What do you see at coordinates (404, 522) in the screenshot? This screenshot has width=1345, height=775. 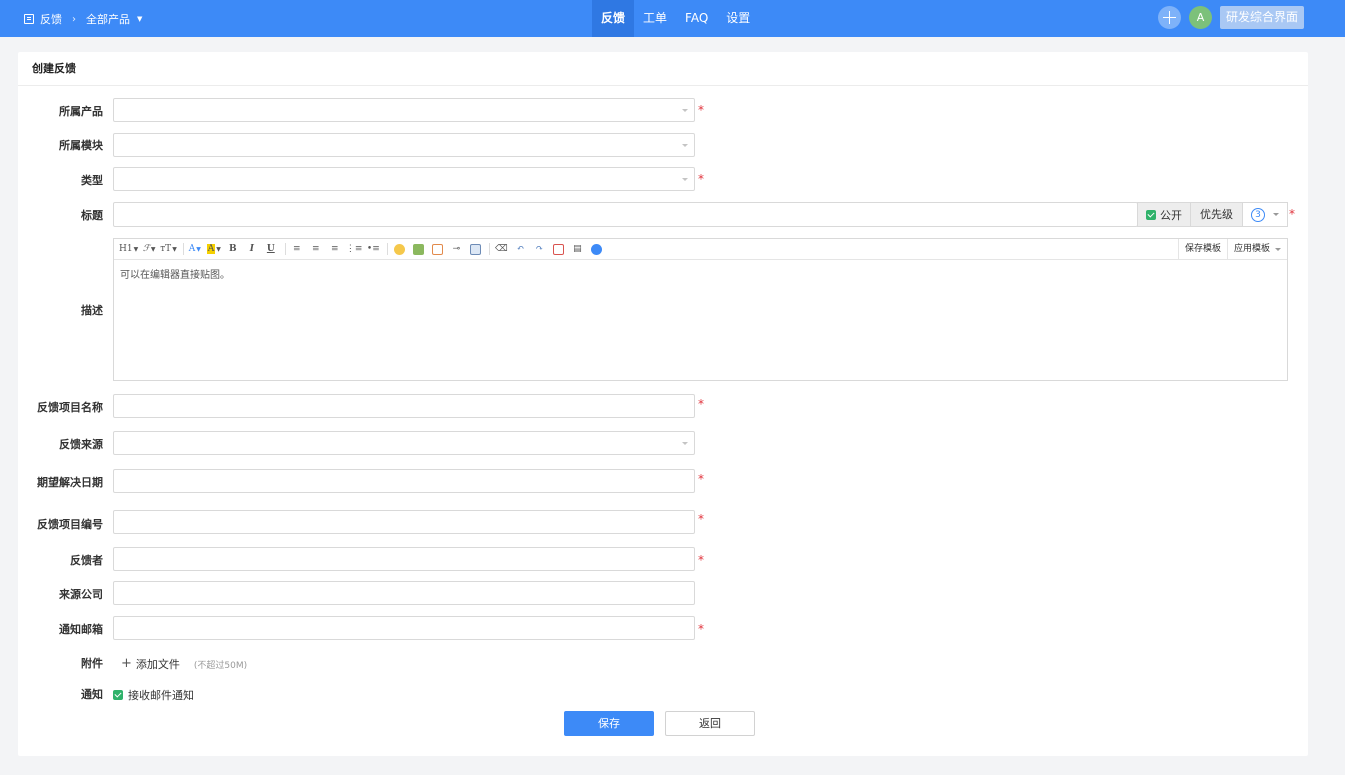 I see `project-no-input` at bounding box center [404, 522].